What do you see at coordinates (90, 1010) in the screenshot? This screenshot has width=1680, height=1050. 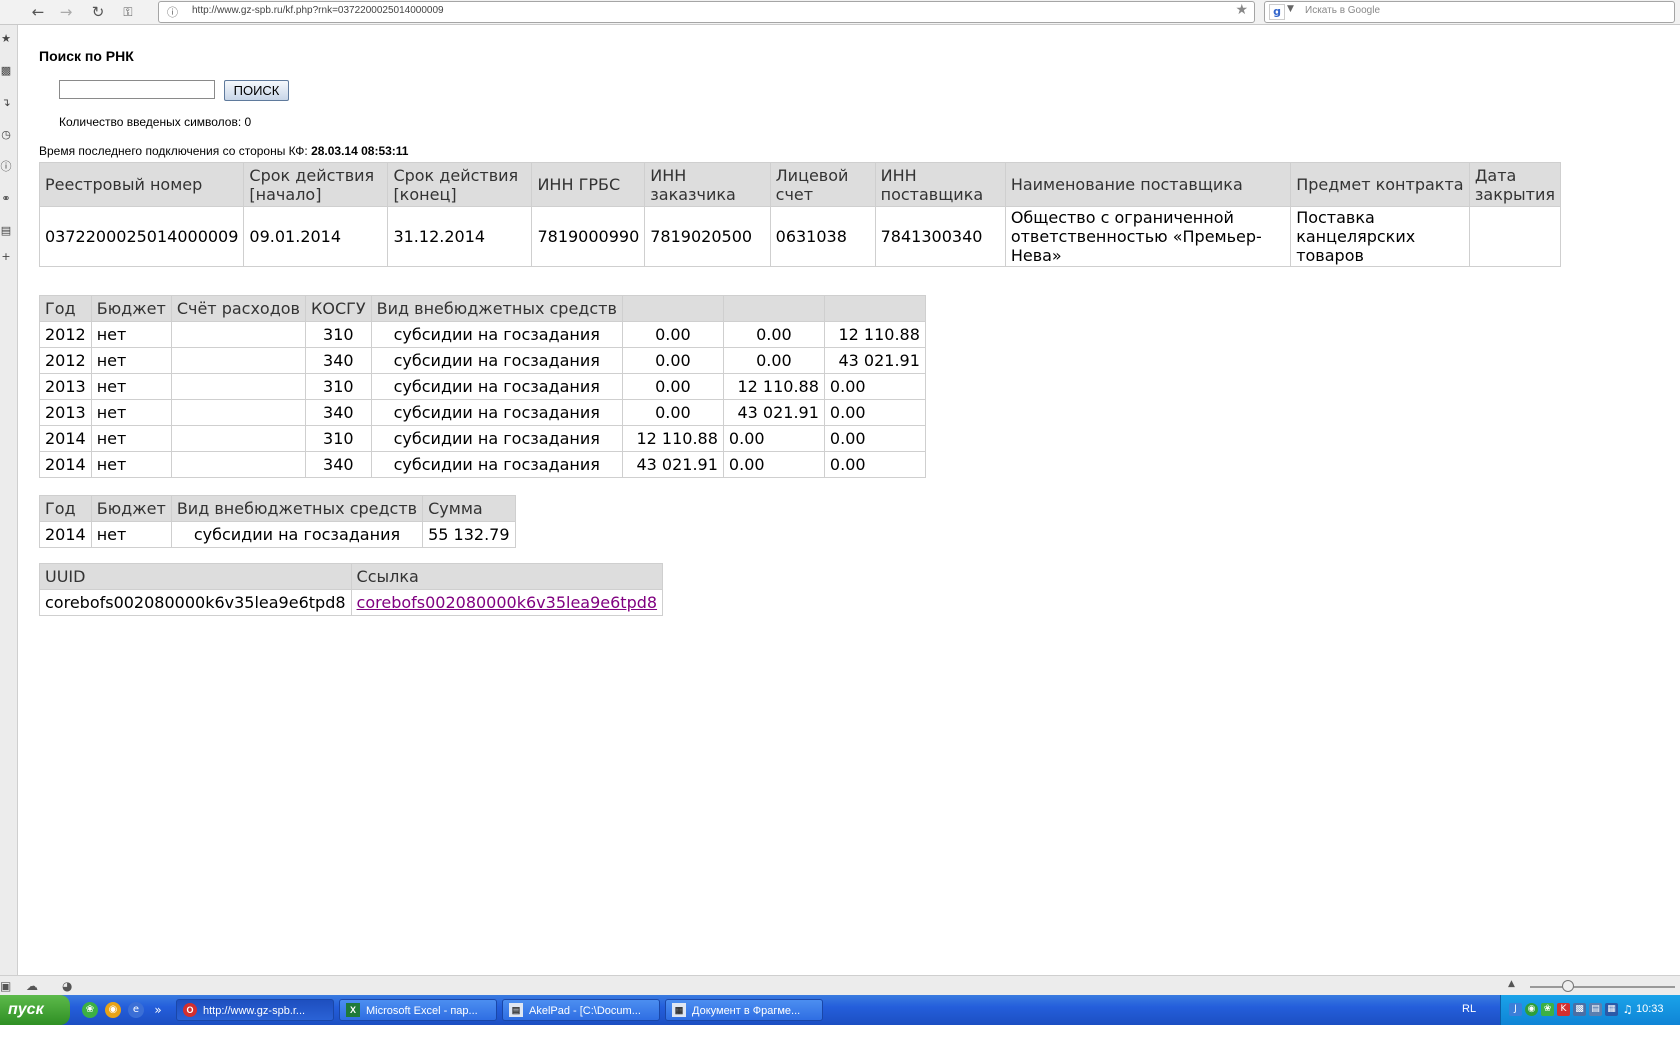 I see `icq-icon: ❀` at bounding box center [90, 1010].